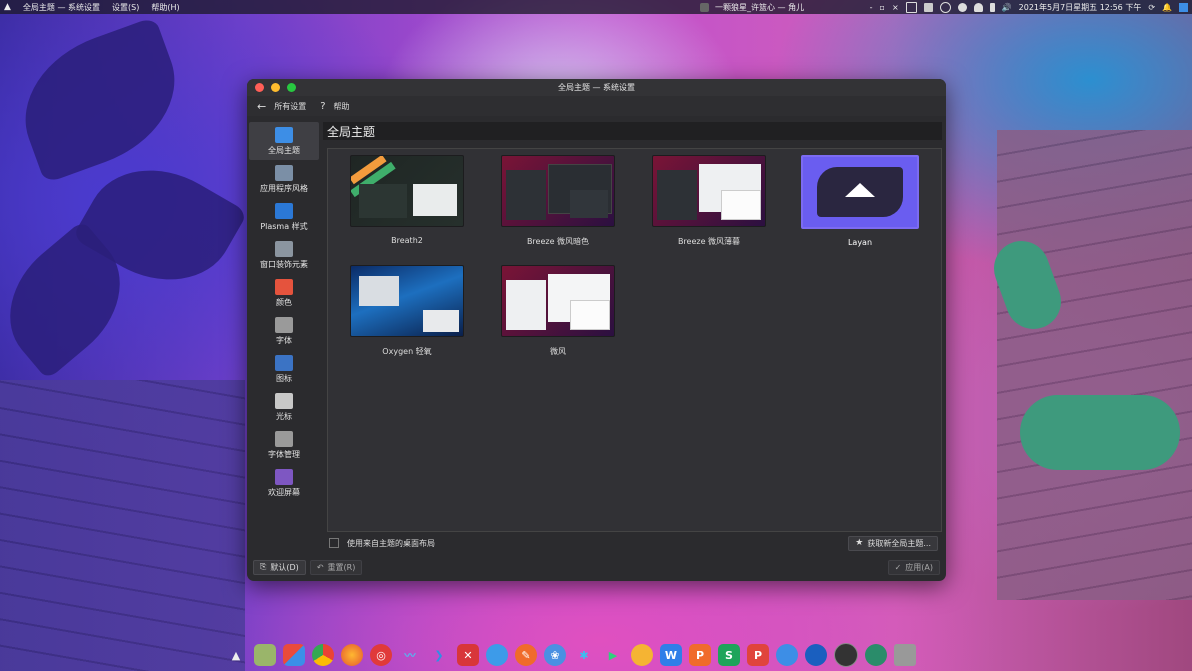 The image size is (1192, 671). I want to click on restore-panel-icon: ▫, so click(882, 7).